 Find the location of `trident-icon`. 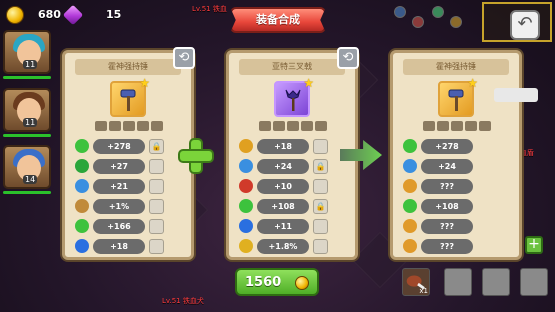

trident-icon is located at coordinates (293, 100).